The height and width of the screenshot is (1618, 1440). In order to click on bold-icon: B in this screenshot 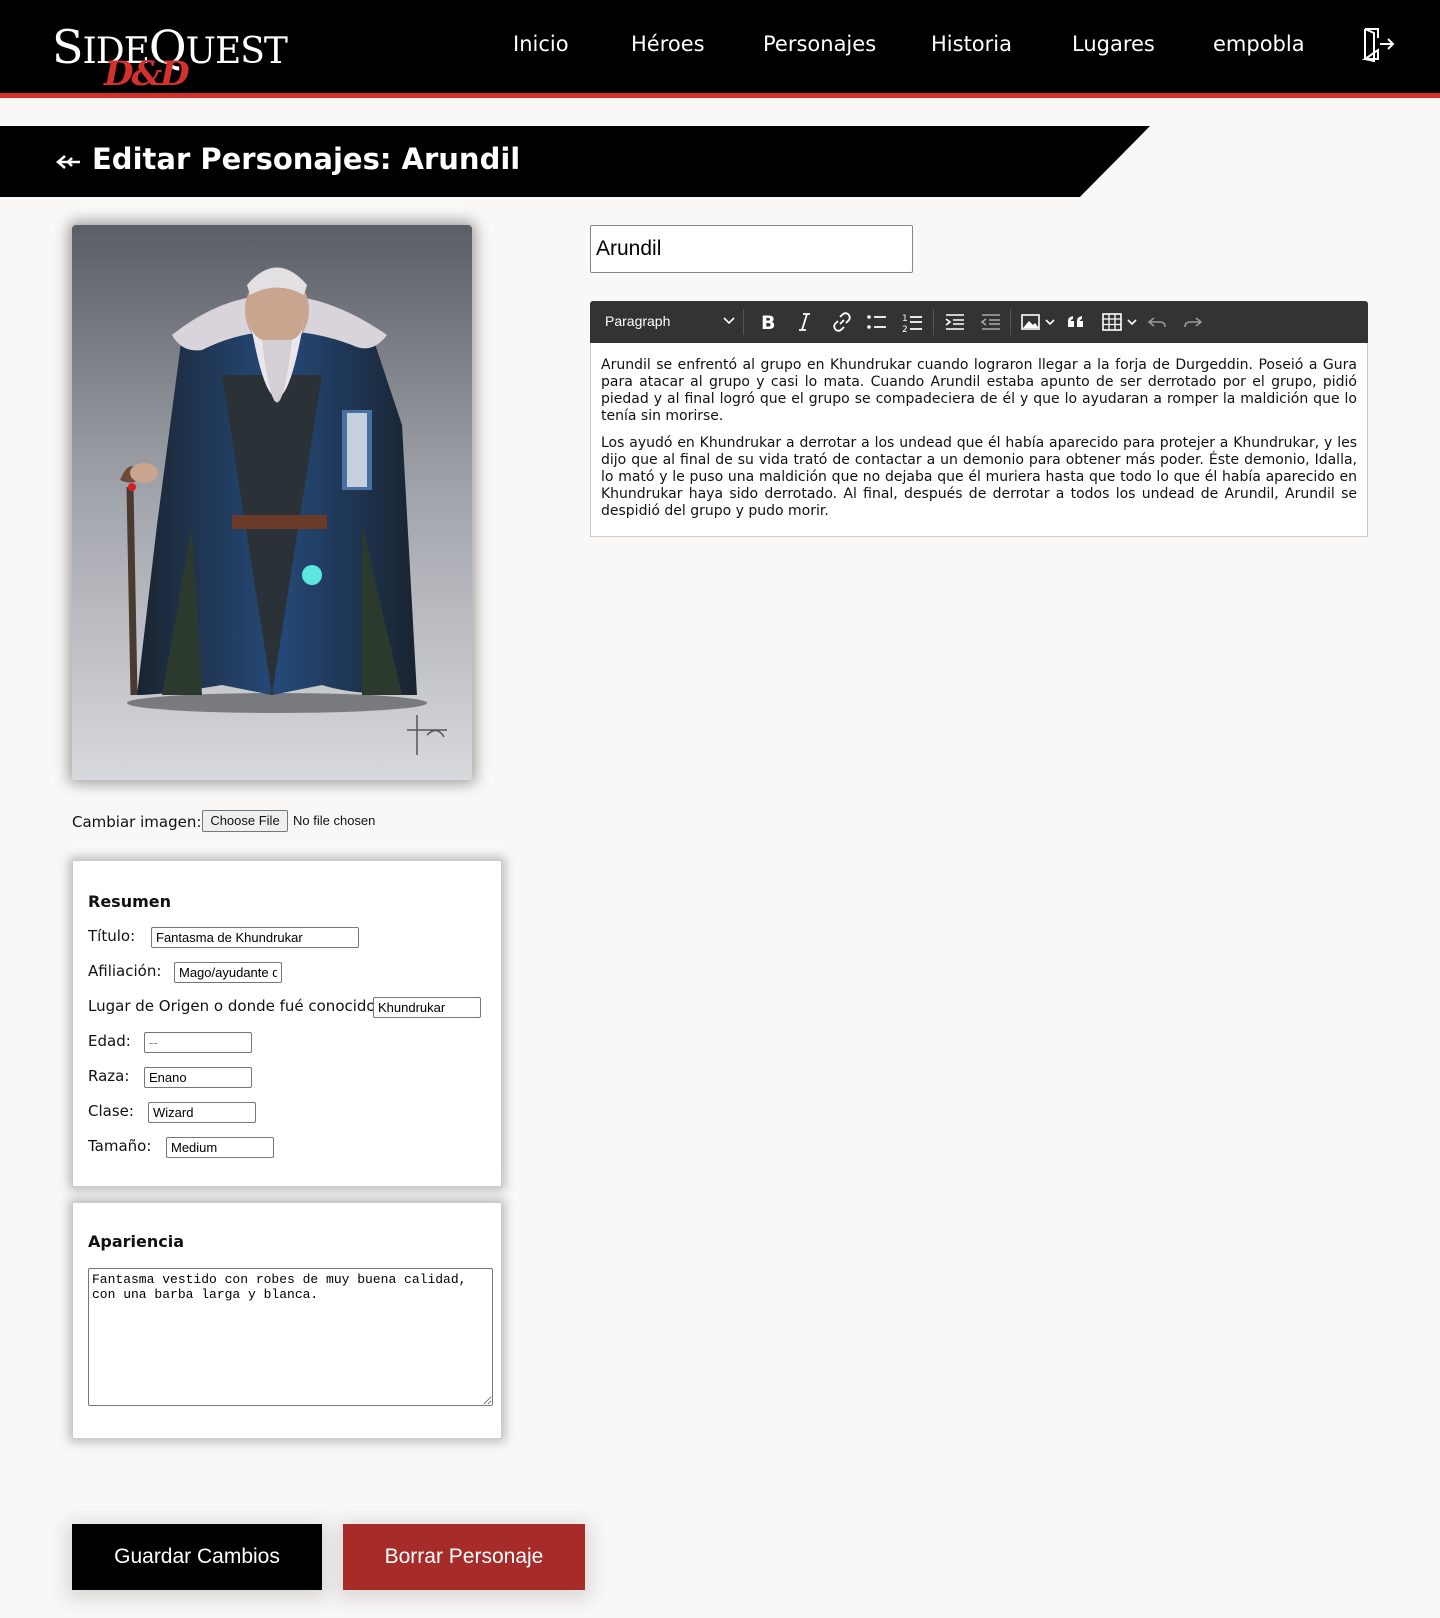, I will do `click(769, 322)`.